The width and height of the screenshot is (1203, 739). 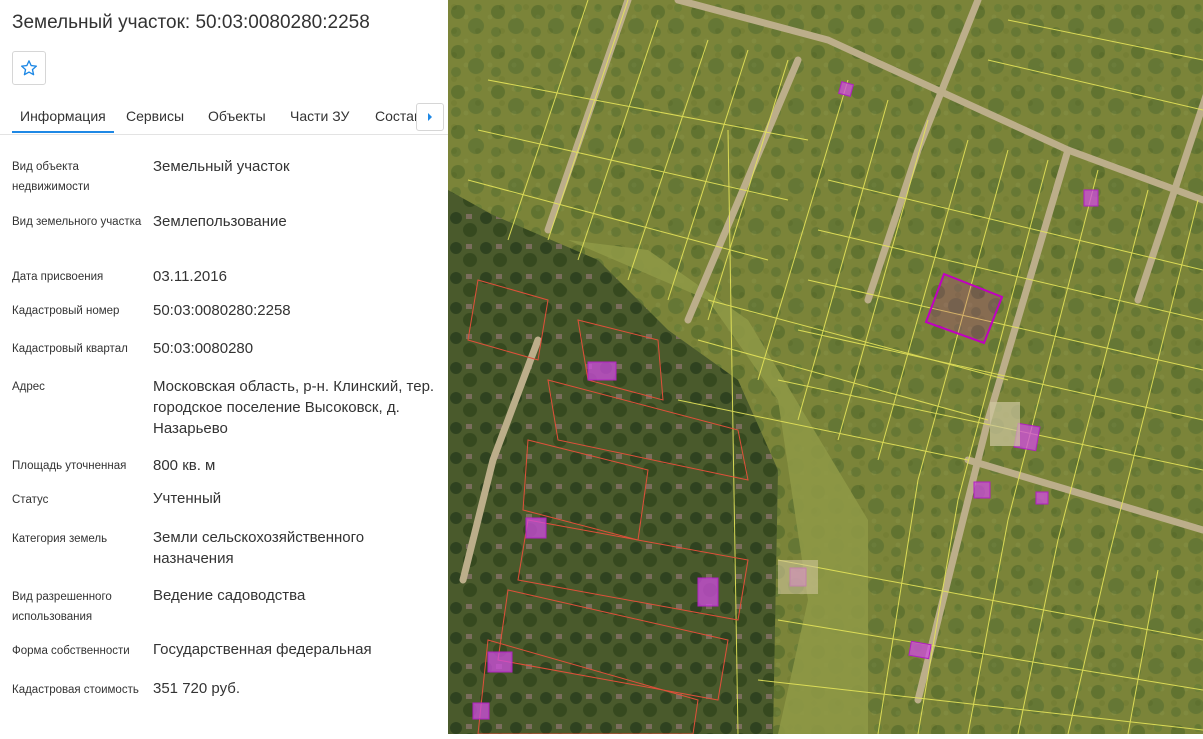 I want to click on tabs-scroll-right-button, so click(x=430, y=117).